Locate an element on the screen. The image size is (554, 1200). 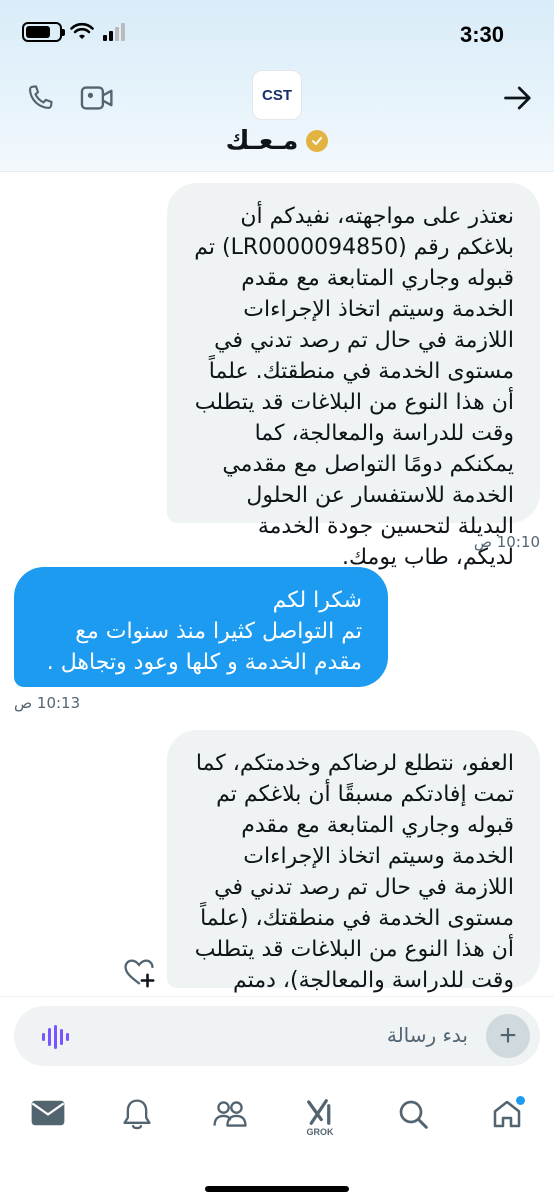
arrow-right-icon is located at coordinates (518, 98).